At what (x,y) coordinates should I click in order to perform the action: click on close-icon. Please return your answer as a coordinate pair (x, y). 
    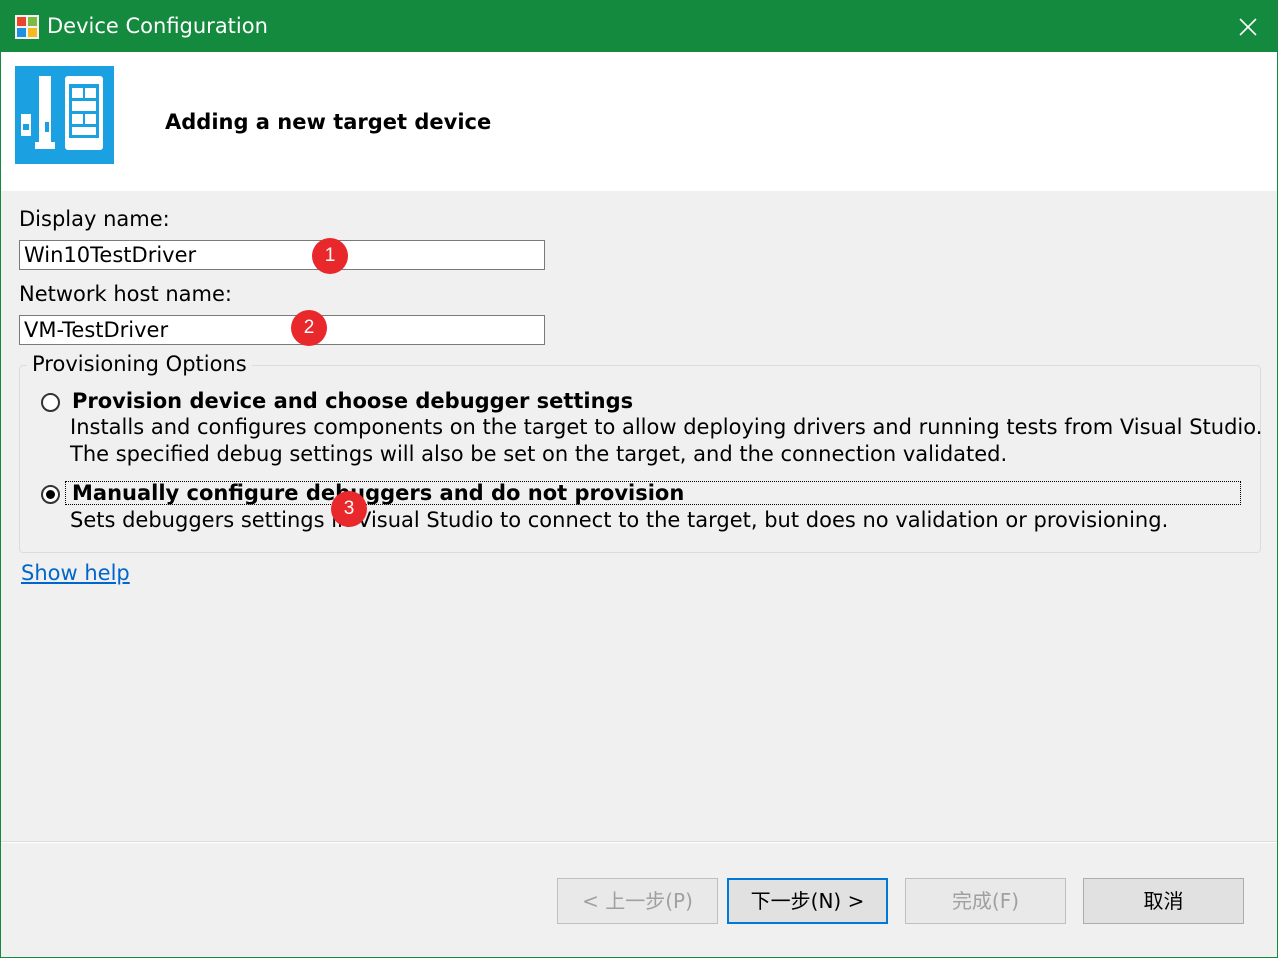
    Looking at the image, I should click on (1248, 26).